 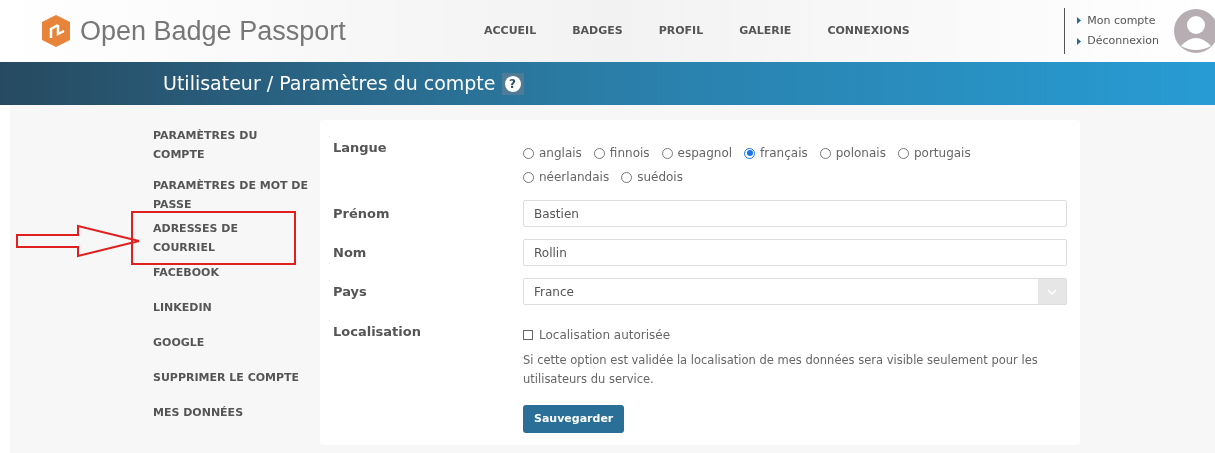 What do you see at coordinates (776, 153) in the screenshot?
I see `language-radio: français` at bounding box center [776, 153].